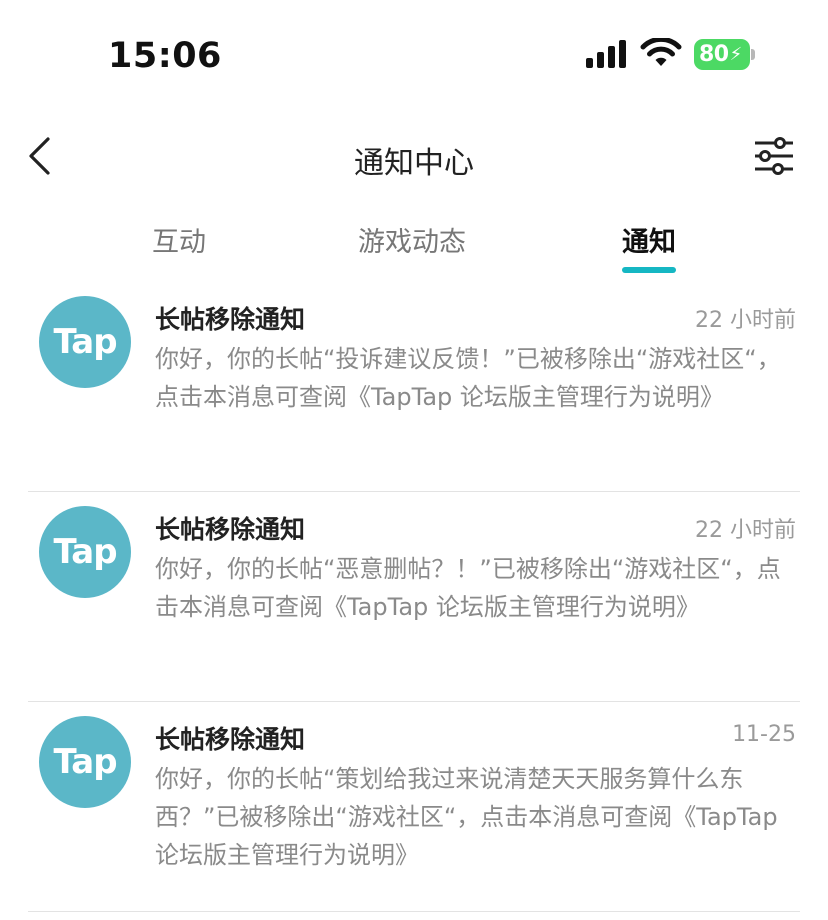 The image size is (828, 920). I want to click on notification-time: 11-25, so click(764, 734).